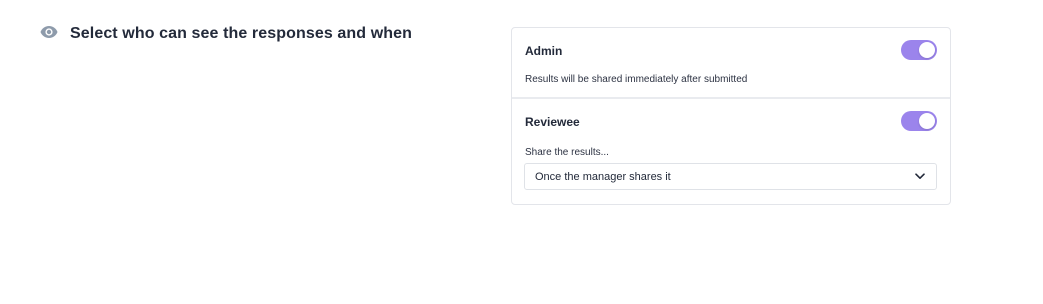 This screenshot has height=304, width=1043. Describe the element at coordinates (927, 121) in the screenshot. I see `reviewee-toggle-knob` at that location.